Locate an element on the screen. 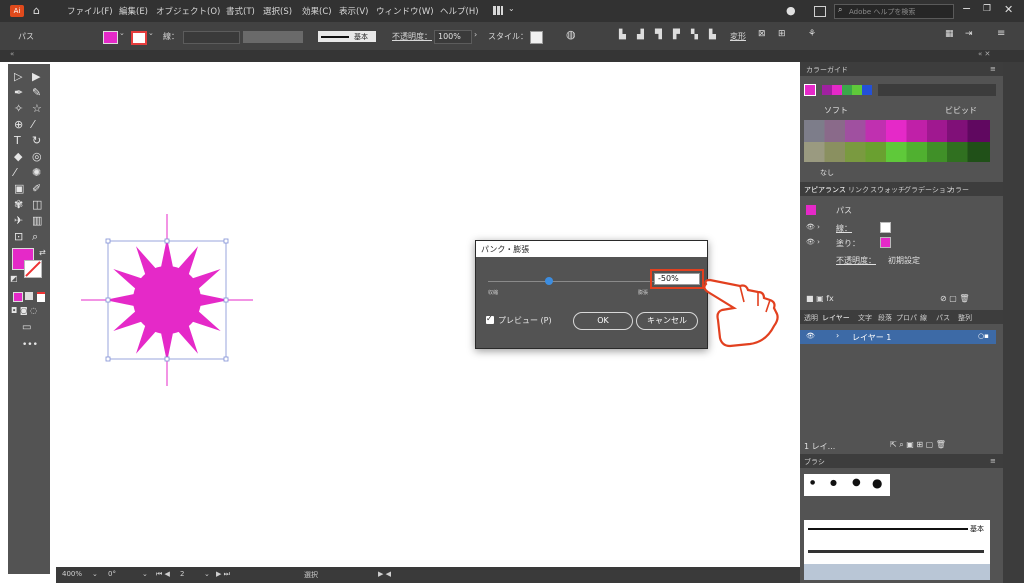 This screenshot has width=1024, height=583. color-guide-header: カラーガイド ≡ is located at coordinates (901, 69).